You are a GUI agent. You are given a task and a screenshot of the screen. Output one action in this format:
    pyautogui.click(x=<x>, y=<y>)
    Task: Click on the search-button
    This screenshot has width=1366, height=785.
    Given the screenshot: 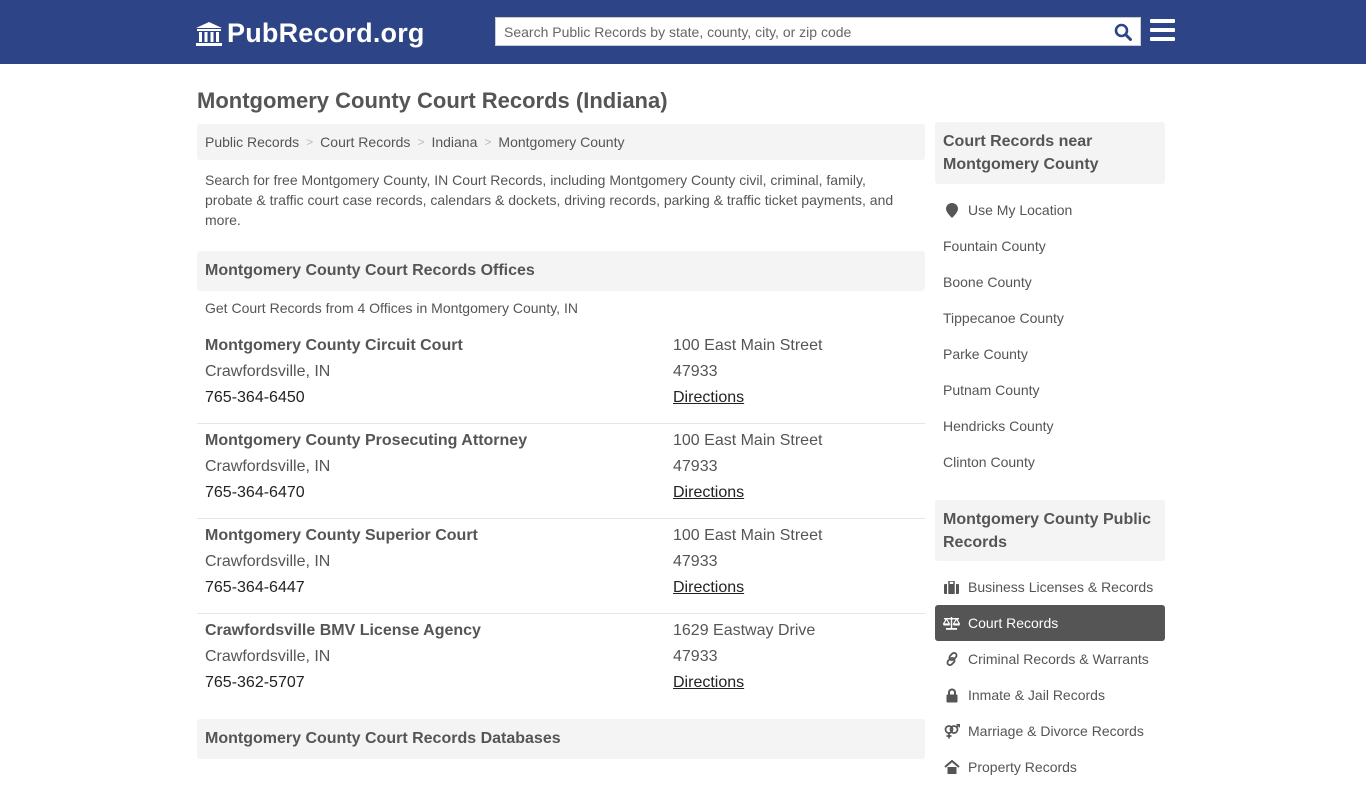 What is the action you would take?
    pyautogui.click(x=1123, y=31)
    